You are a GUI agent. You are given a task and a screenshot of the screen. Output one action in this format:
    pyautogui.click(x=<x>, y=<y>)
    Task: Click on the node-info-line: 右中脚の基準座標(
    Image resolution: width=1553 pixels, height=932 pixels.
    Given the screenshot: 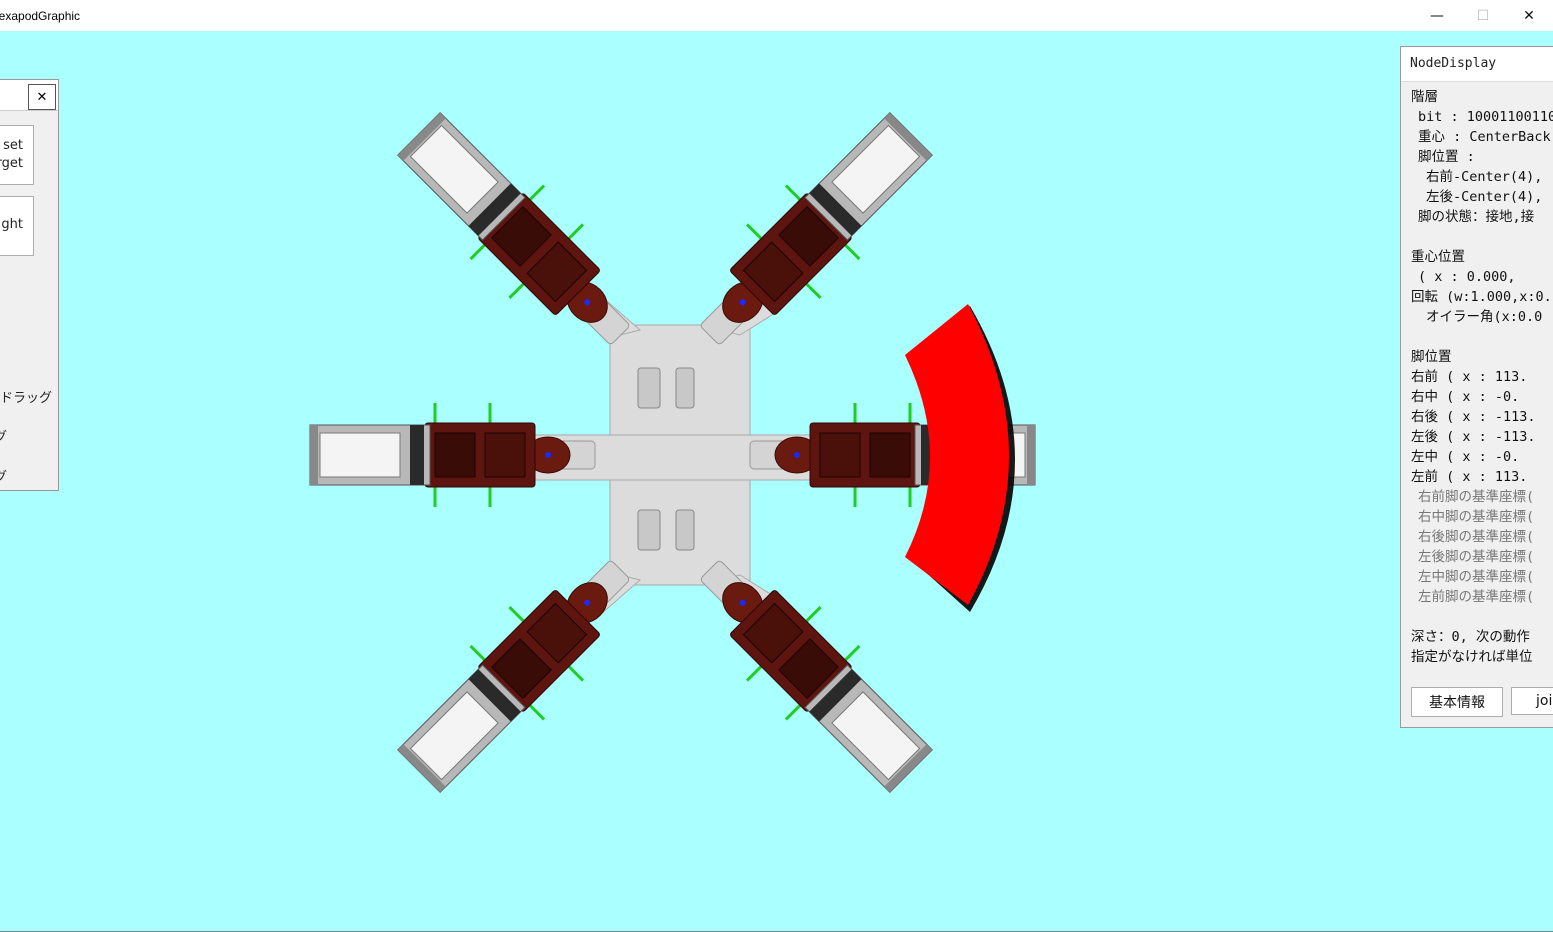 What is the action you would take?
    pyautogui.click(x=1476, y=517)
    